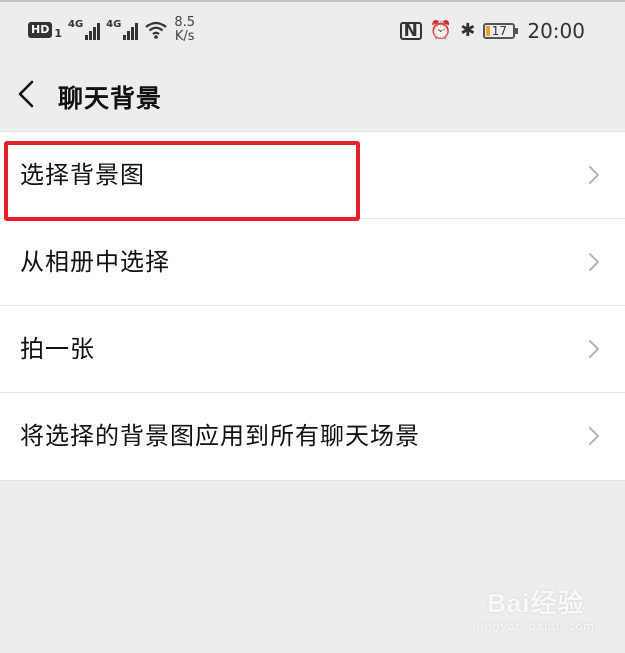 The width and height of the screenshot is (625, 653). I want to click on watermark-domain: jingyan.baidu.com, so click(535, 626).